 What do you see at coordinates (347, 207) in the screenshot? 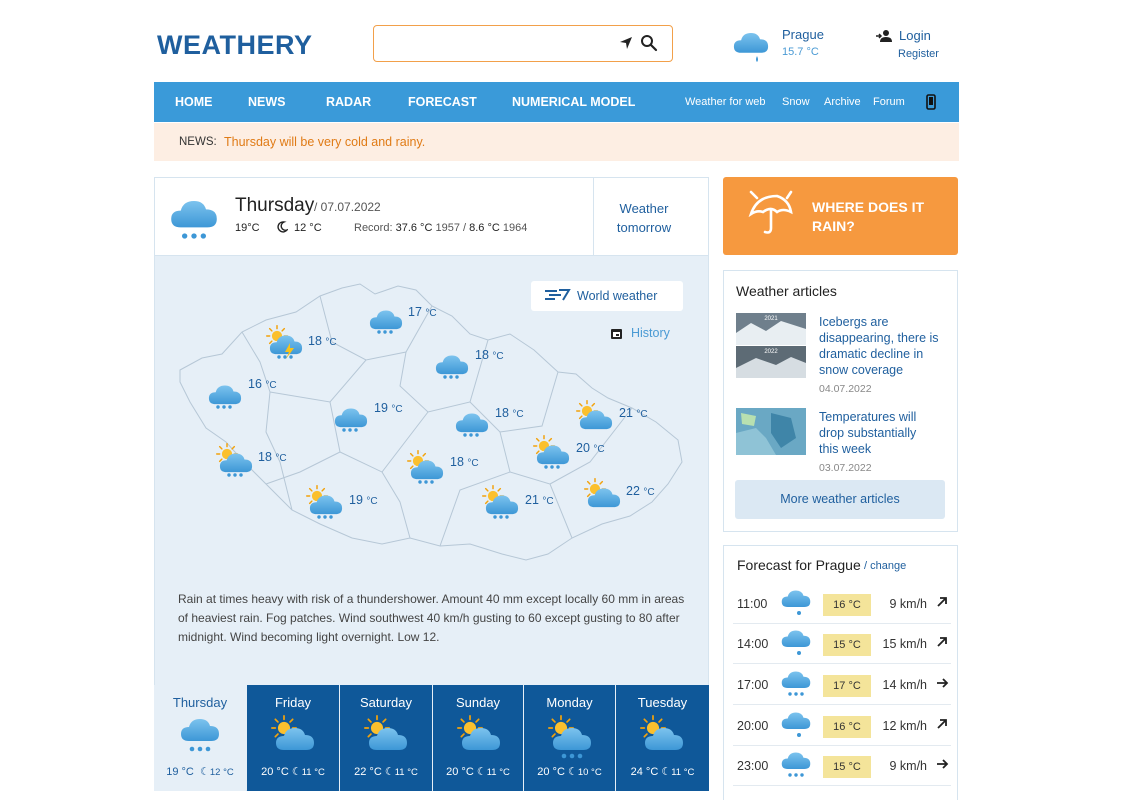
I see `today-date: / 07.07.2022` at bounding box center [347, 207].